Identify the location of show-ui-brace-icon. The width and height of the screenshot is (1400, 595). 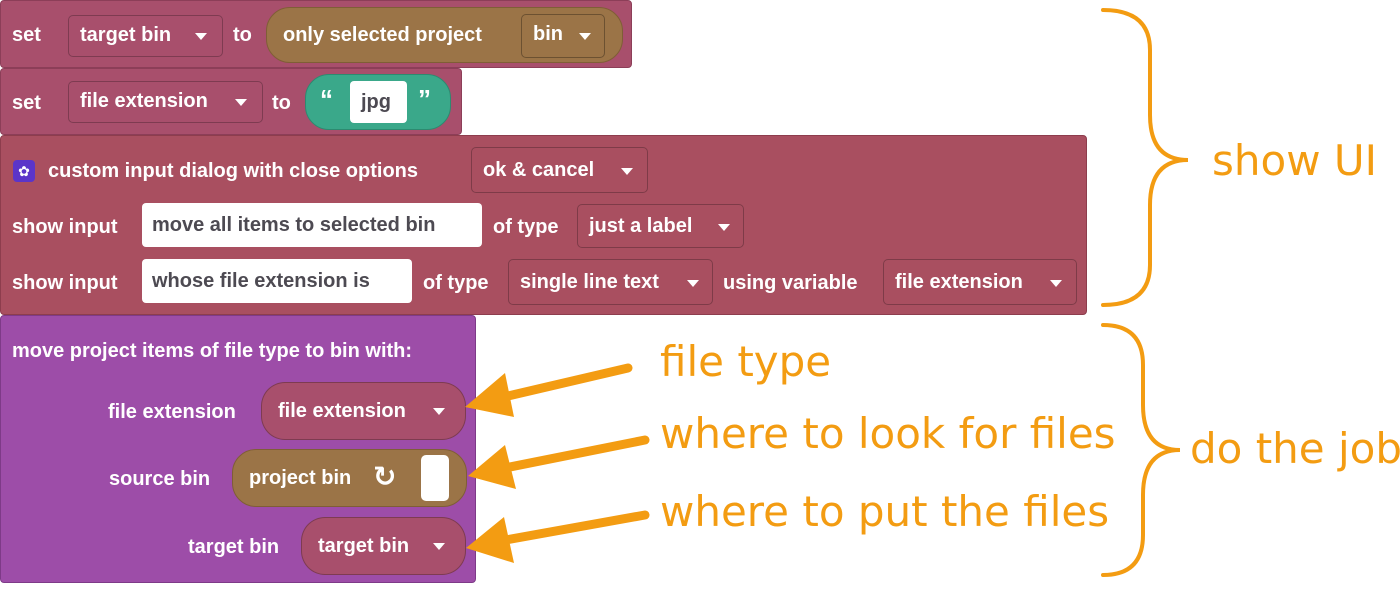
(1145, 157).